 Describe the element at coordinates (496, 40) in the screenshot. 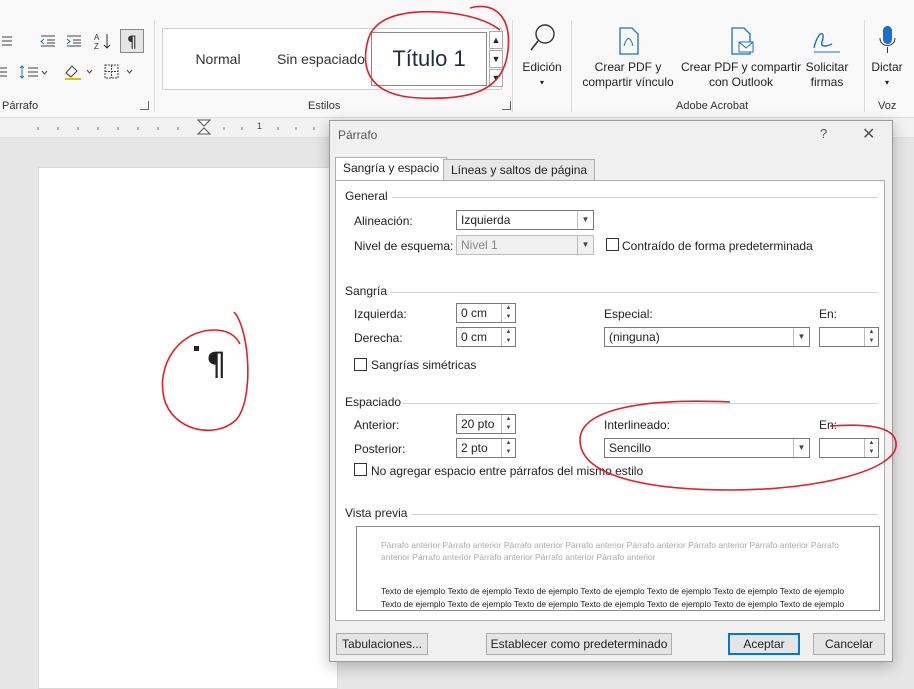

I see `gallery-scroll-up-icon: ▲` at that location.